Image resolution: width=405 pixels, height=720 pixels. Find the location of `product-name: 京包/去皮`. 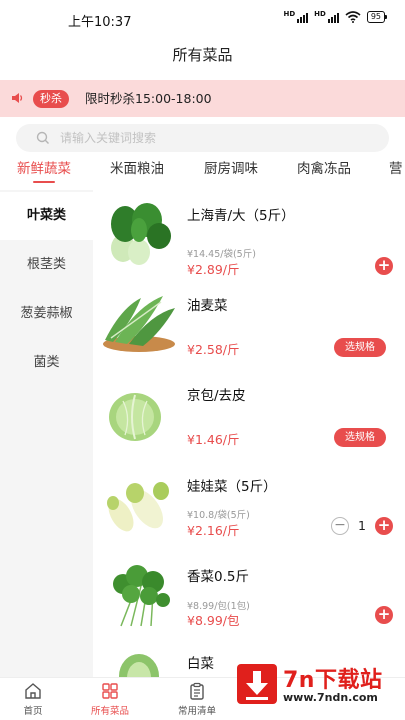

product-name: 京包/去皮 is located at coordinates (216, 396).